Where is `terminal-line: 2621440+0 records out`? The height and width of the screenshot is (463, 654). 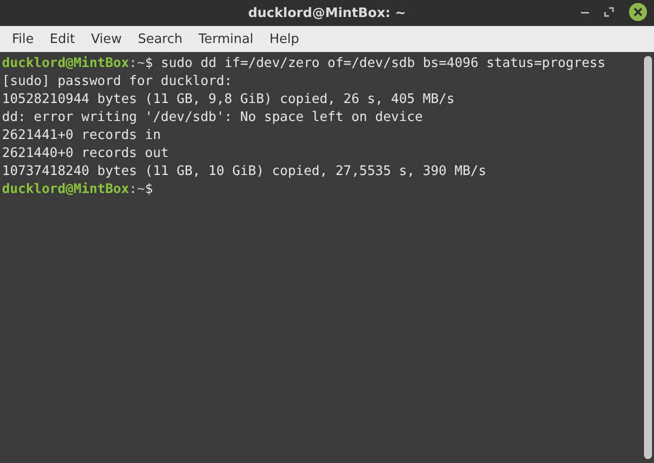 terminal-line: 2621440+0 records out is located at coordinates (85, 154).